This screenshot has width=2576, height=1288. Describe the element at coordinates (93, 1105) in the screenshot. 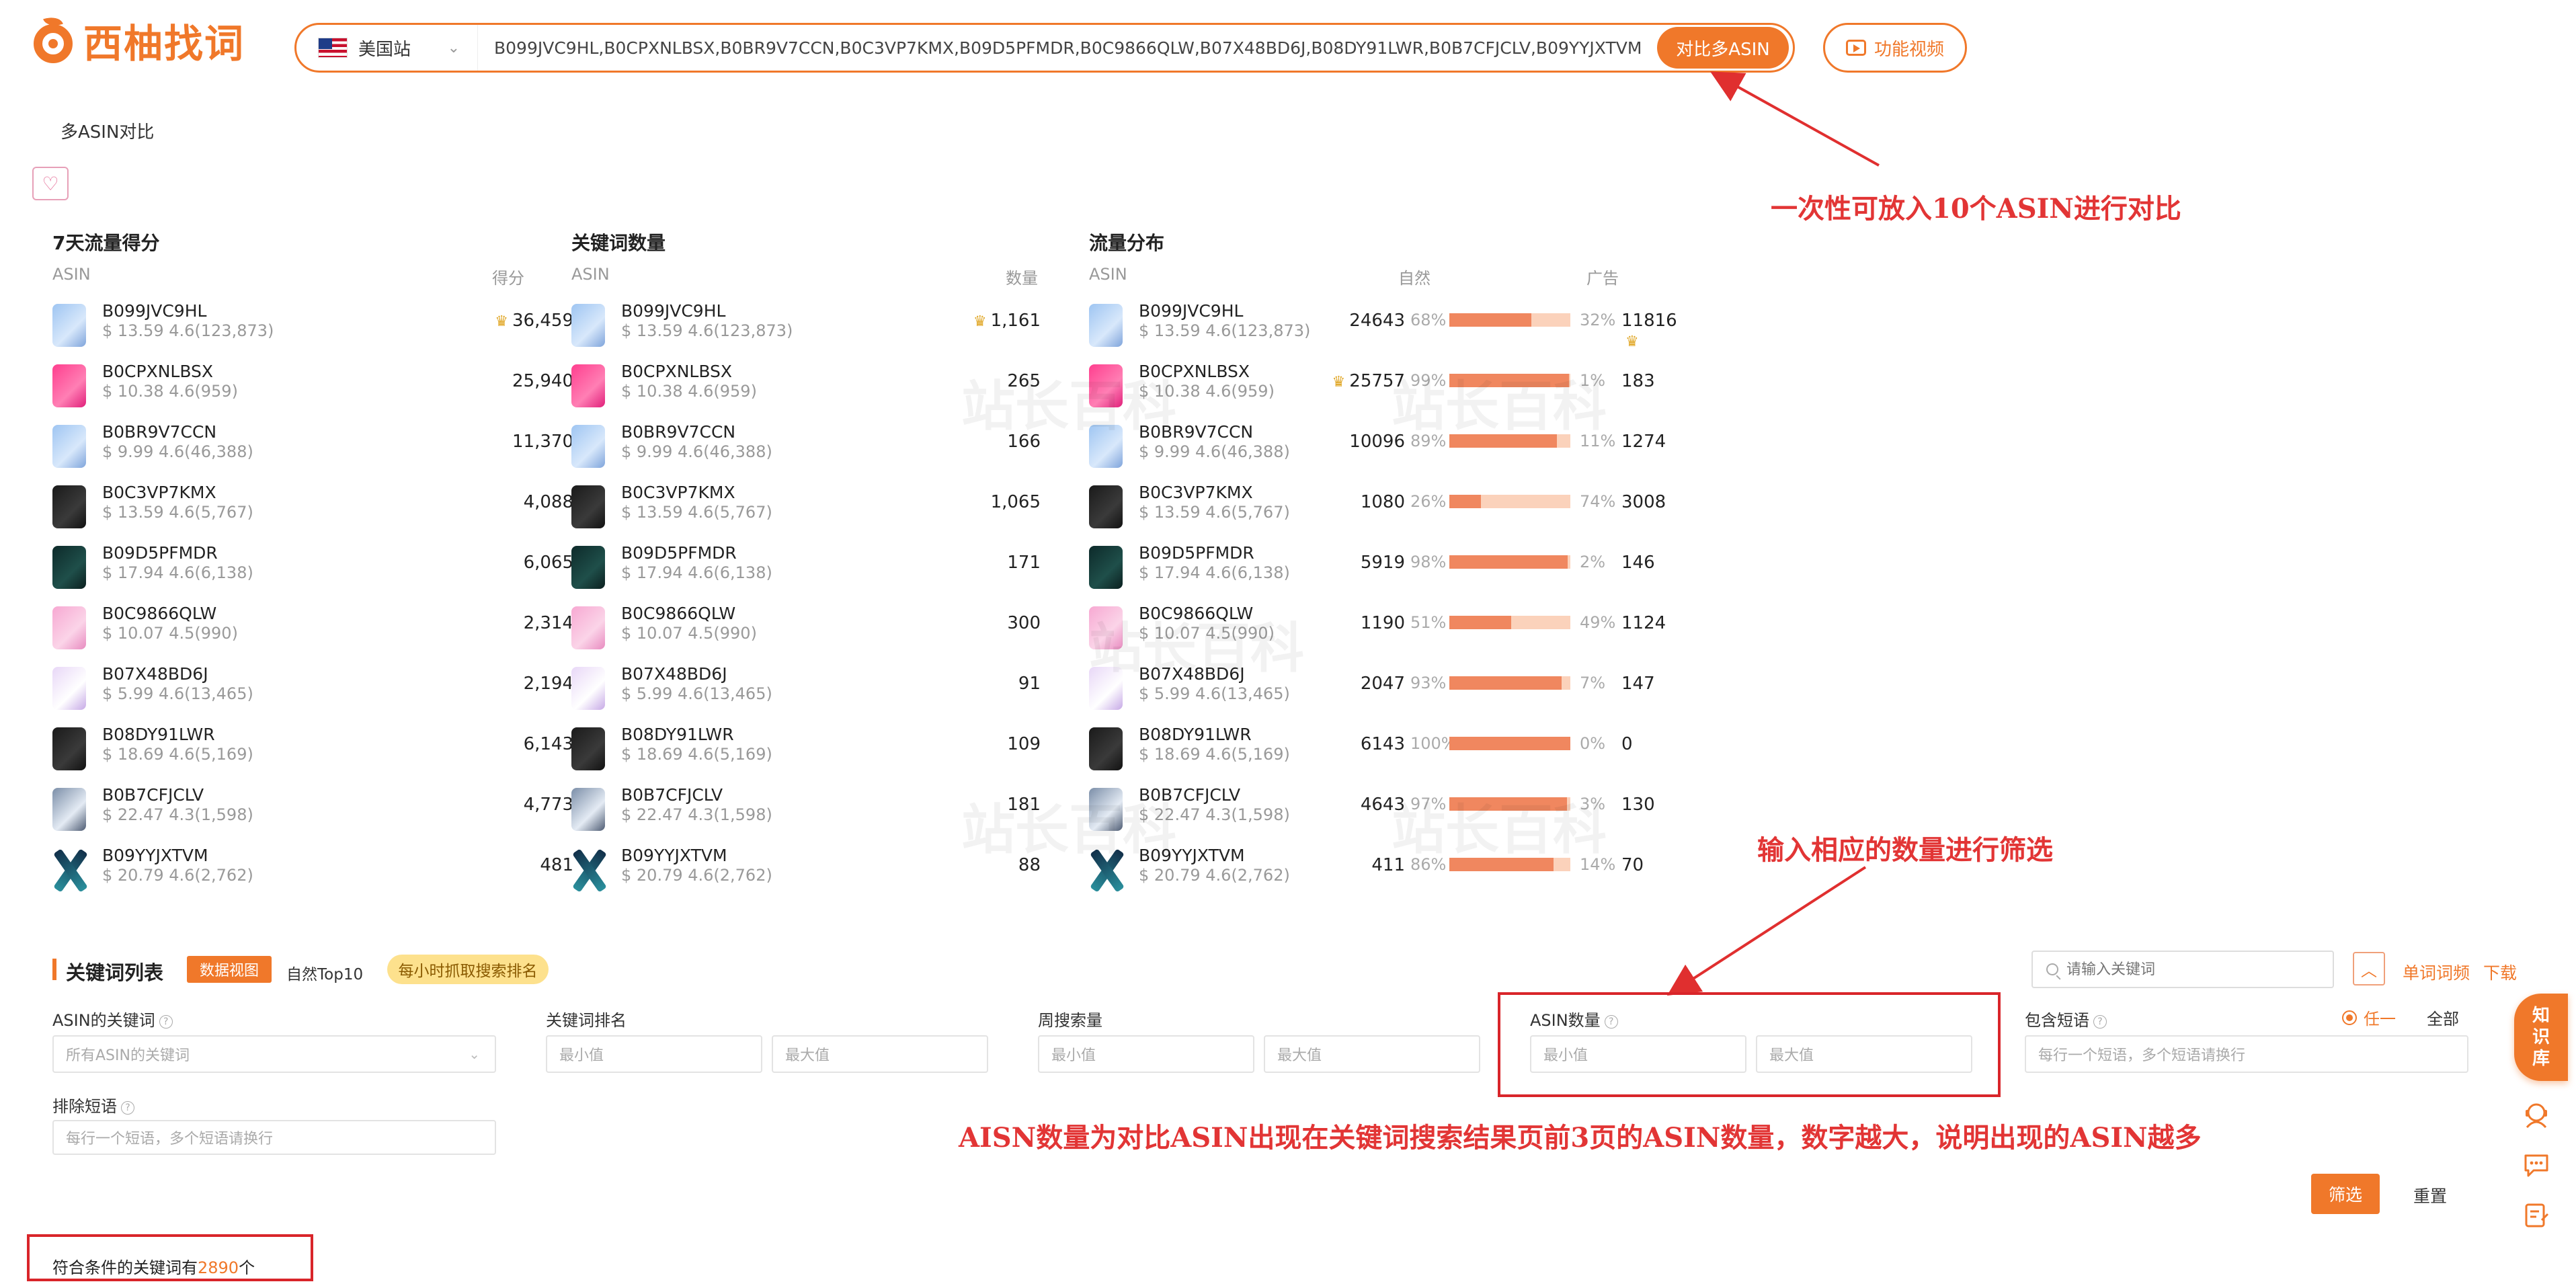

I see `filter-label-exclude: 排除短语?` at that location.